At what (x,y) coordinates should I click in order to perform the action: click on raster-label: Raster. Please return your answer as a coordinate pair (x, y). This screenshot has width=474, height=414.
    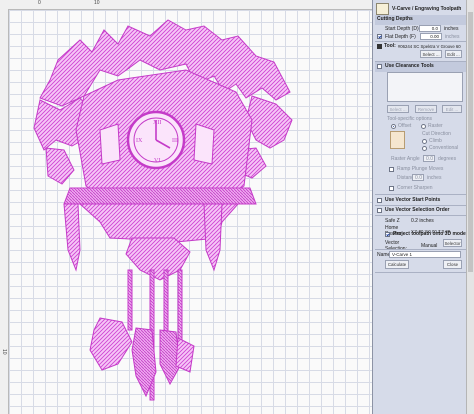
    Looking at the image, I should click on (435, 126).